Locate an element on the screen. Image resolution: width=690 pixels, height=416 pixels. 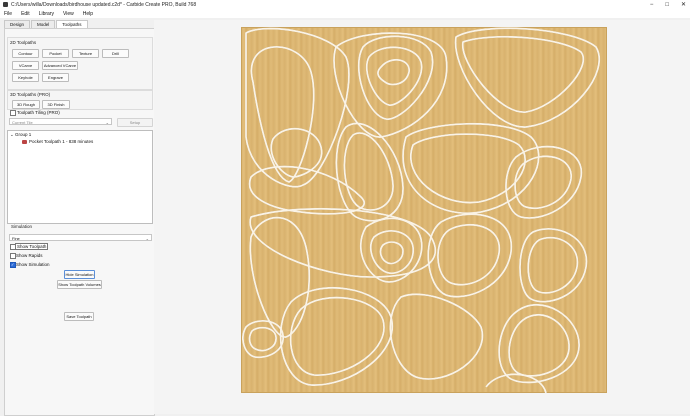
shape-drop-small is located at coordinates (296, 152).